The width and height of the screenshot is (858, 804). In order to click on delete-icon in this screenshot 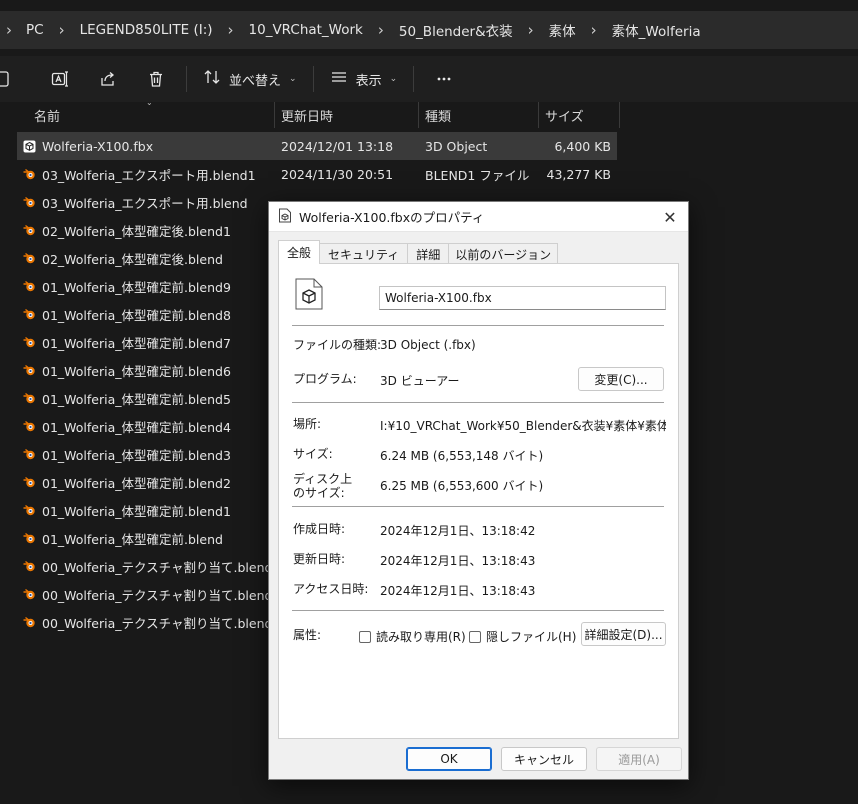, I will do `click(156, 79)`.